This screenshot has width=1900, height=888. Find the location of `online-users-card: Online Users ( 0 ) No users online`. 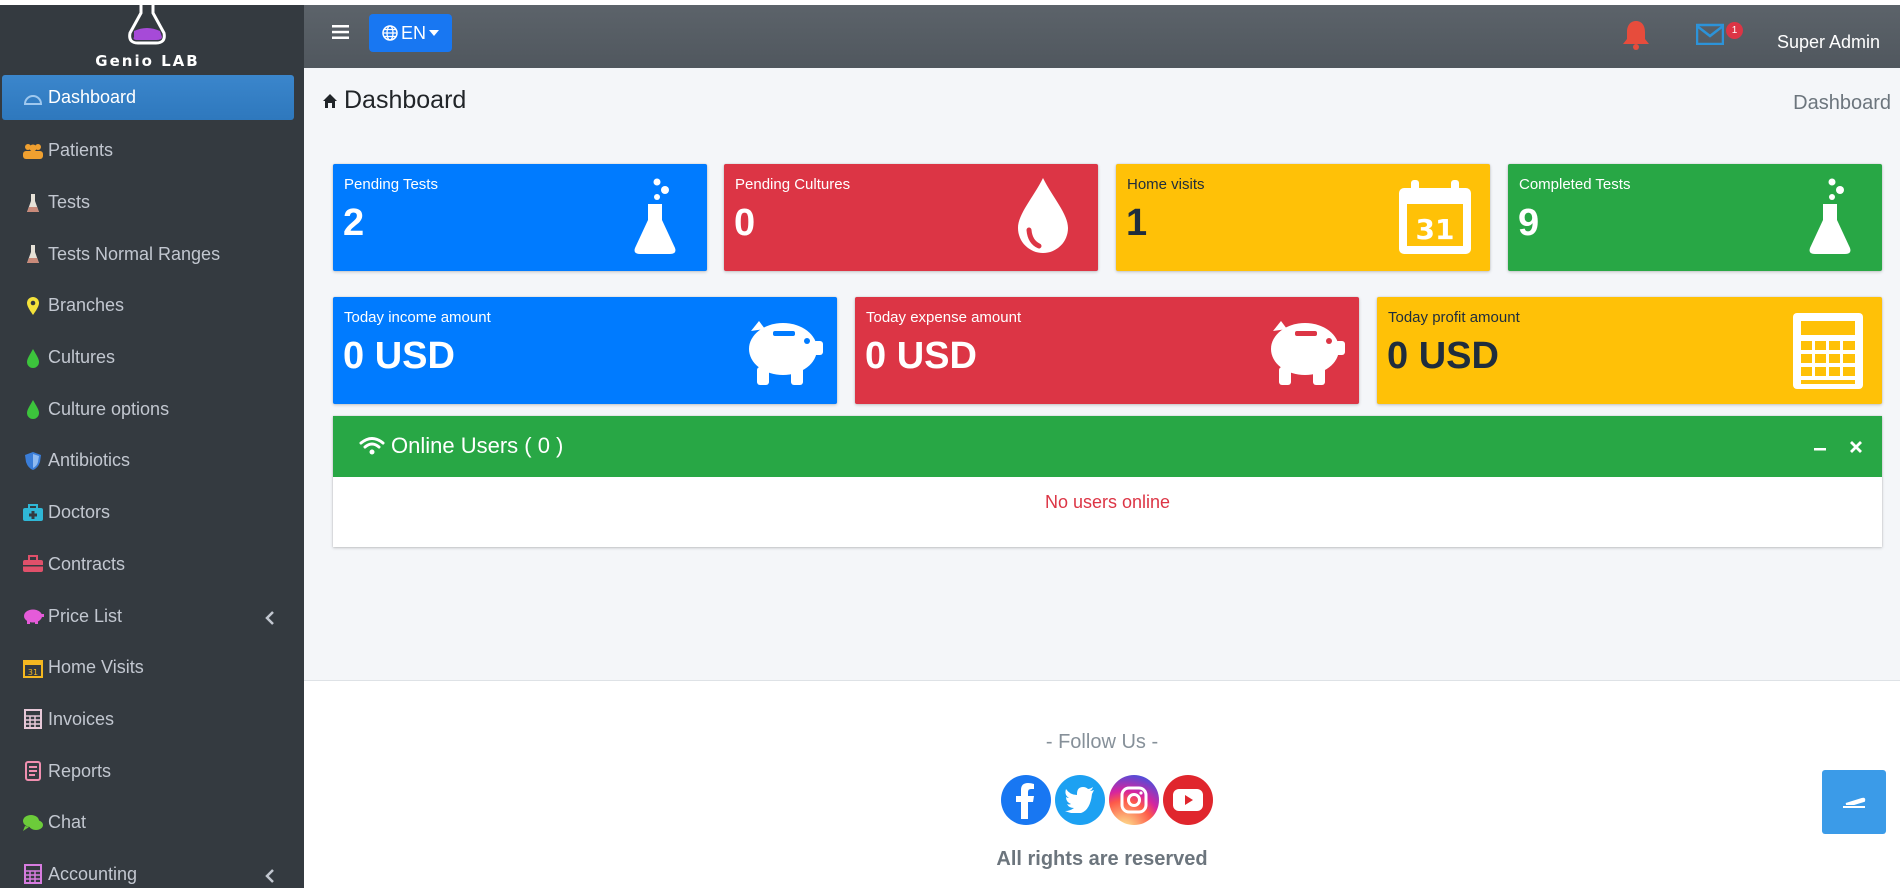

online-users-card: Online Users ( 0 ) No users online is located at coordinates (1107, 481).